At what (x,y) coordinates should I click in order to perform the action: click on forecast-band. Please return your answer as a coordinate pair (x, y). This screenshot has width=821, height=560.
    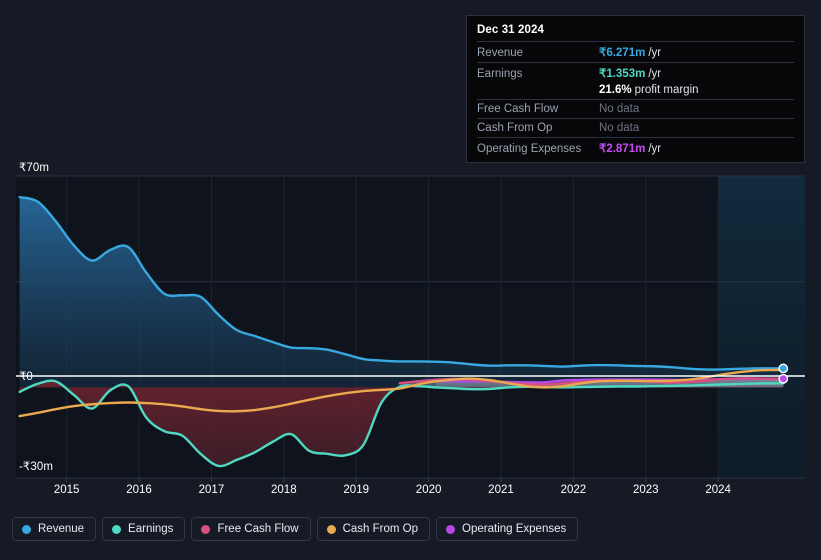
    Looking at the image, I should click on (761, 327).